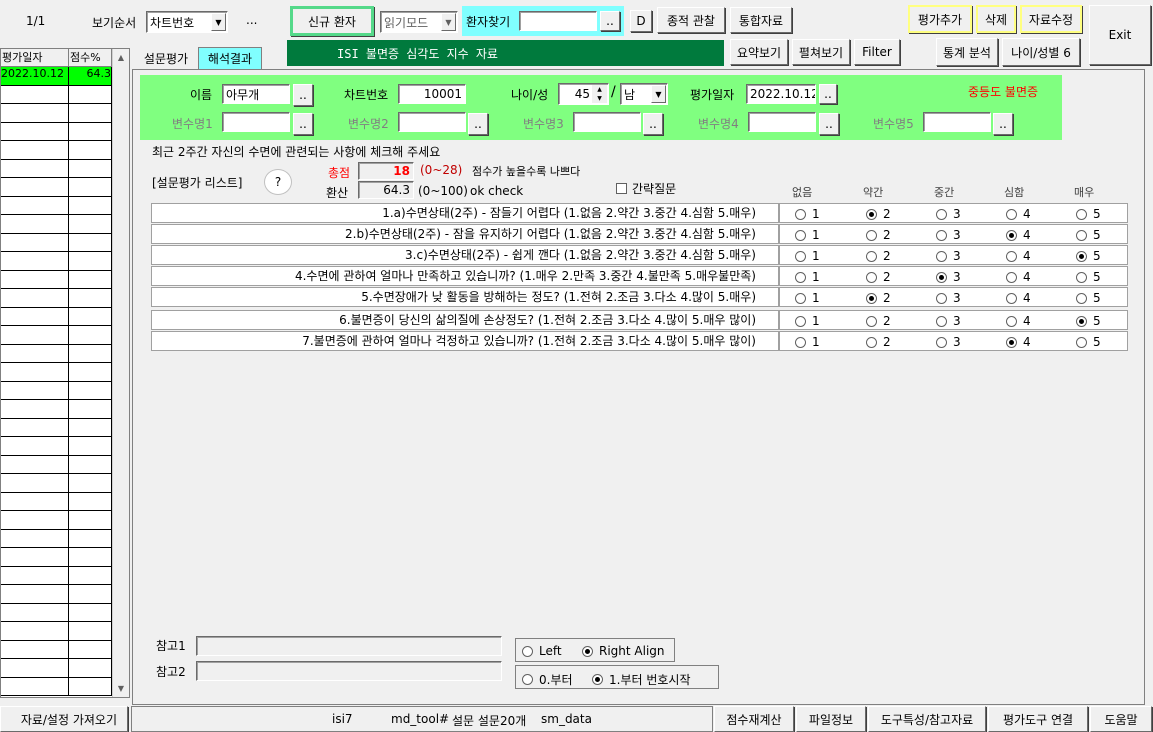 The height and width of the screenshot is (732, 1153). Describe the element at coordinates (754, 719) in the screenshot. I see `recalculate-button: 점수재계산` at that location.